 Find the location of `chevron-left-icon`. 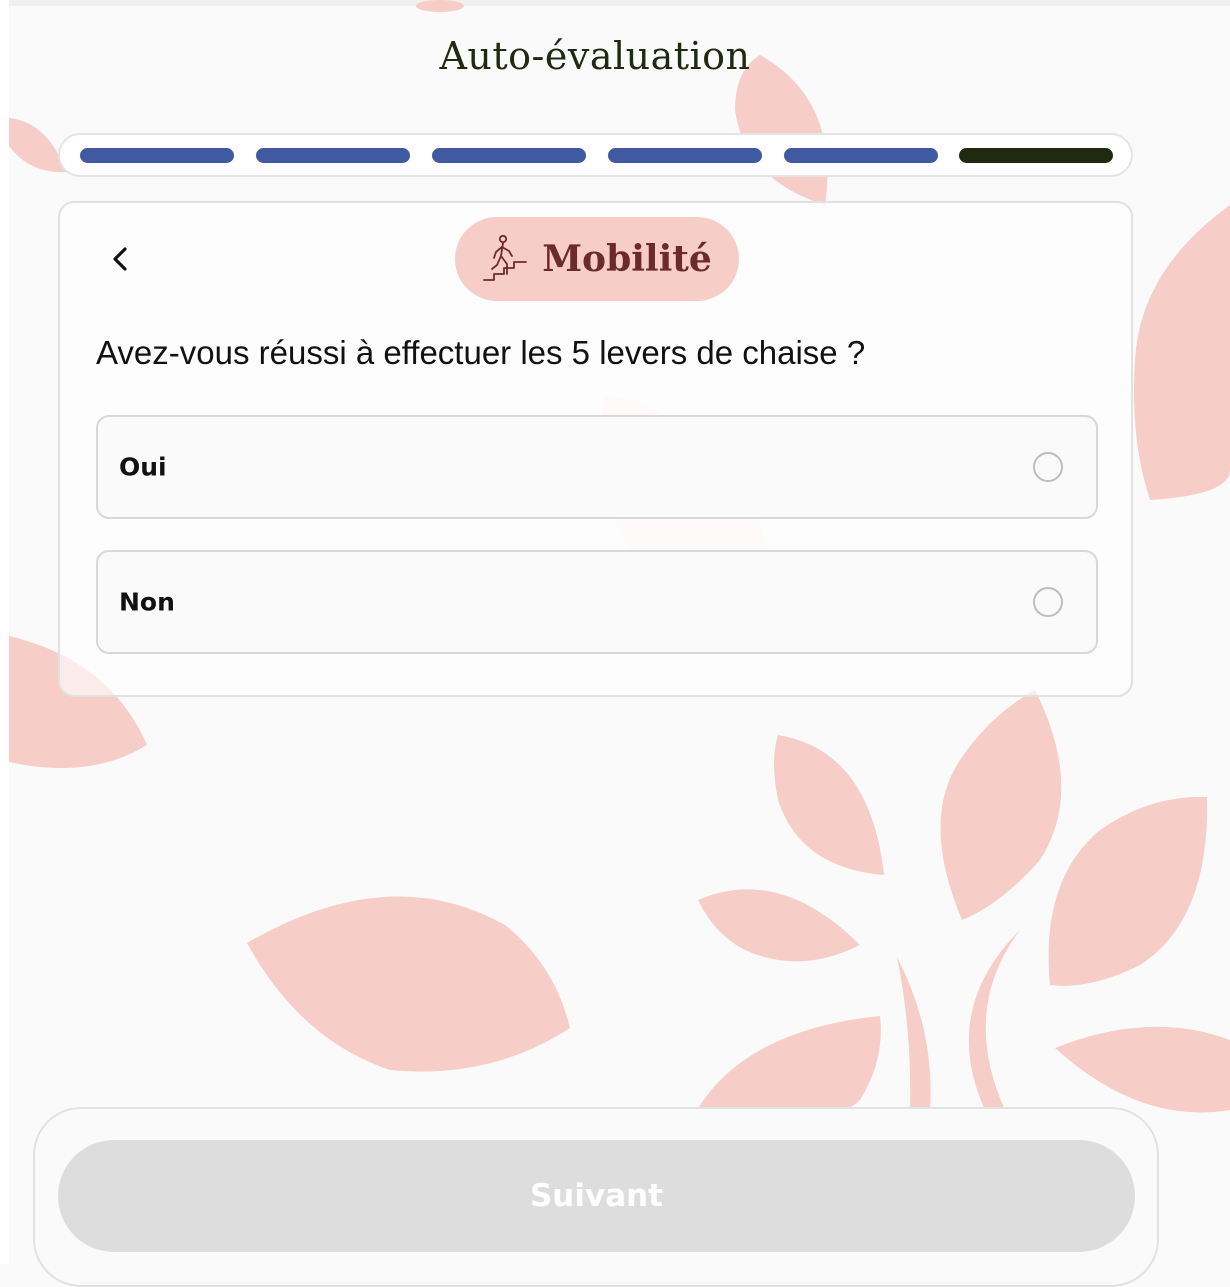

chevron-left-icon is located at coordinates (120, 259).